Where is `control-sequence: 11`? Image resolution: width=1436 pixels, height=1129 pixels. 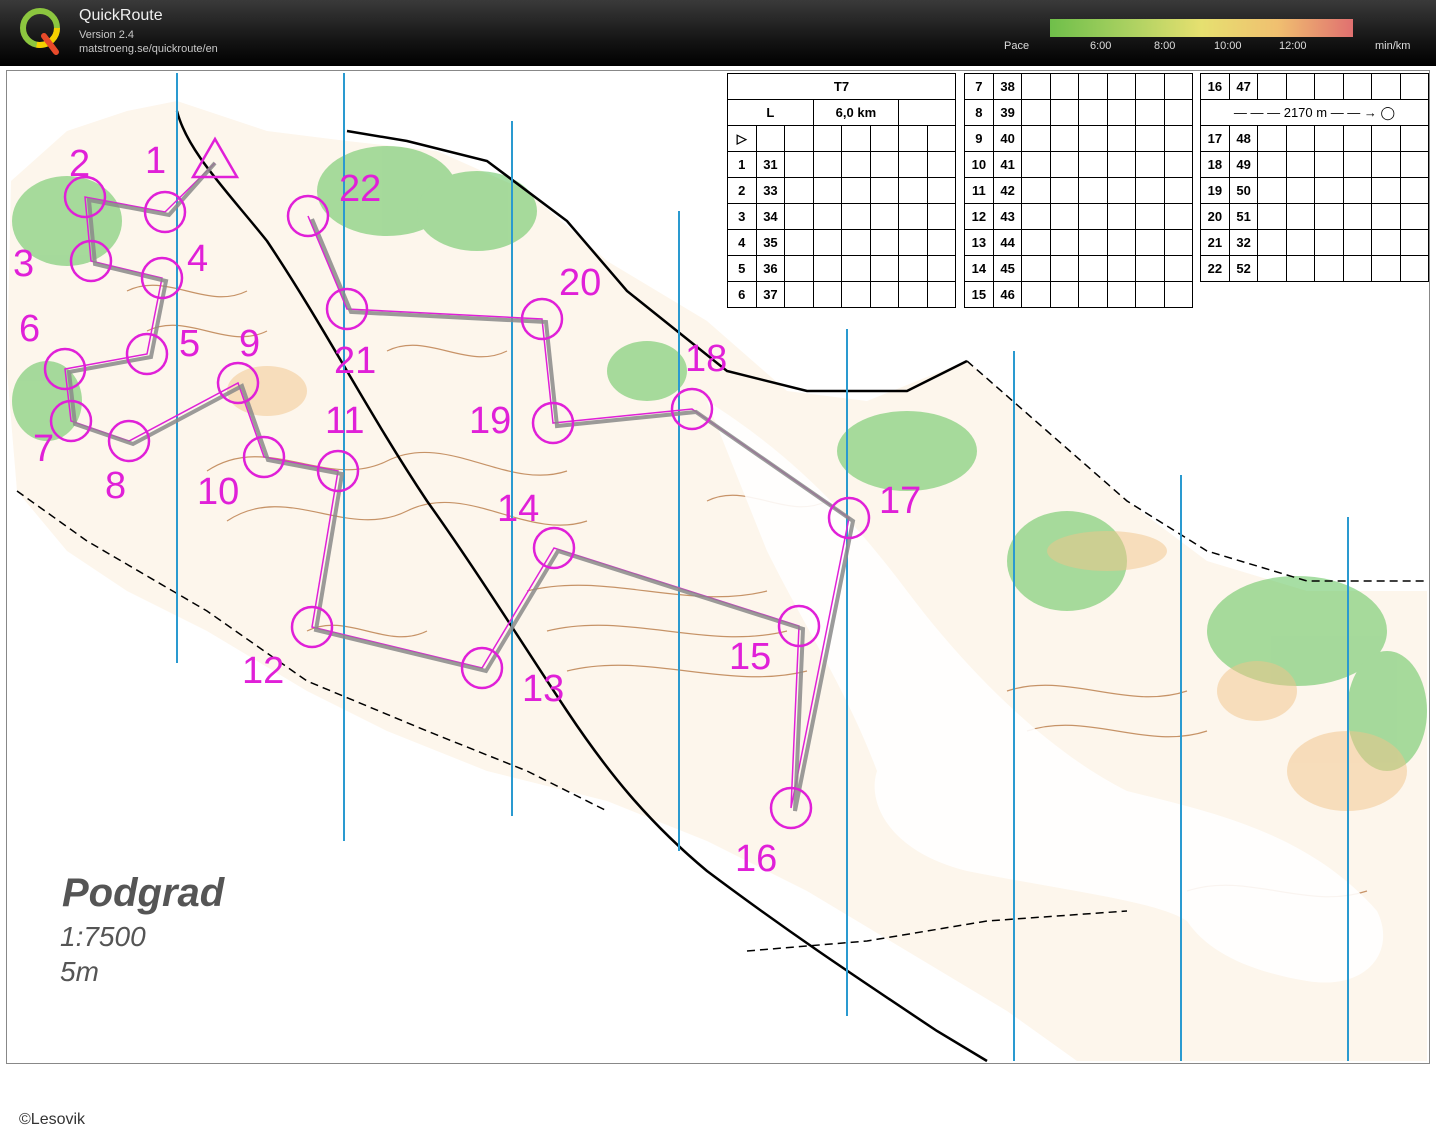 control-sequence: 11 is located at coordinates (979, 190).